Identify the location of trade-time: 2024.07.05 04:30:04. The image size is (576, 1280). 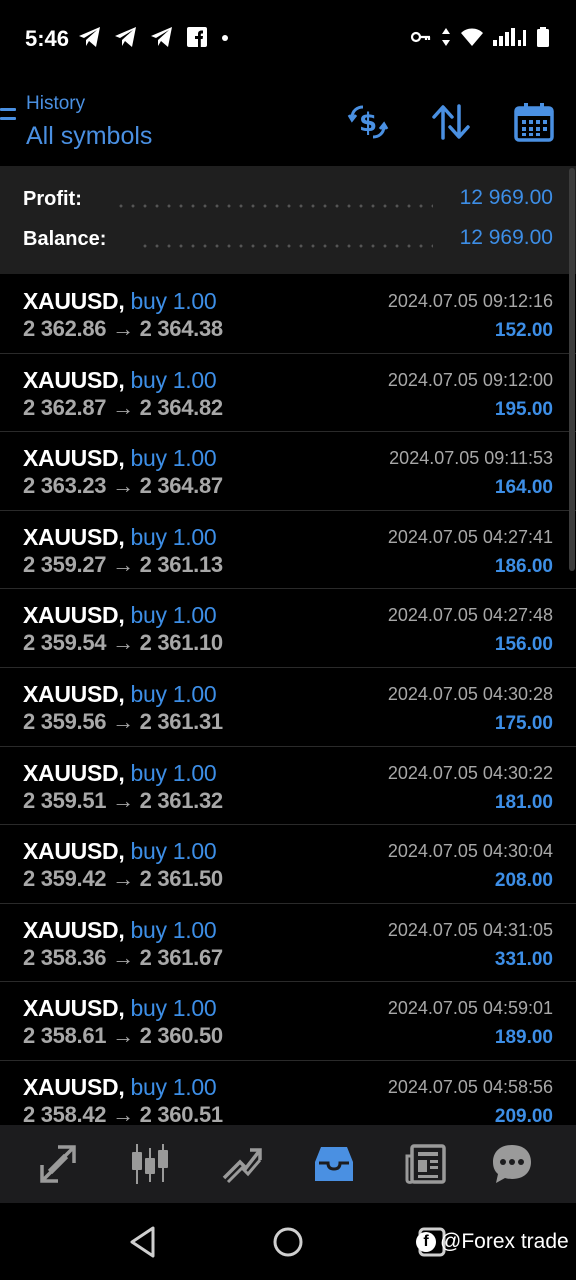
(470, 851).